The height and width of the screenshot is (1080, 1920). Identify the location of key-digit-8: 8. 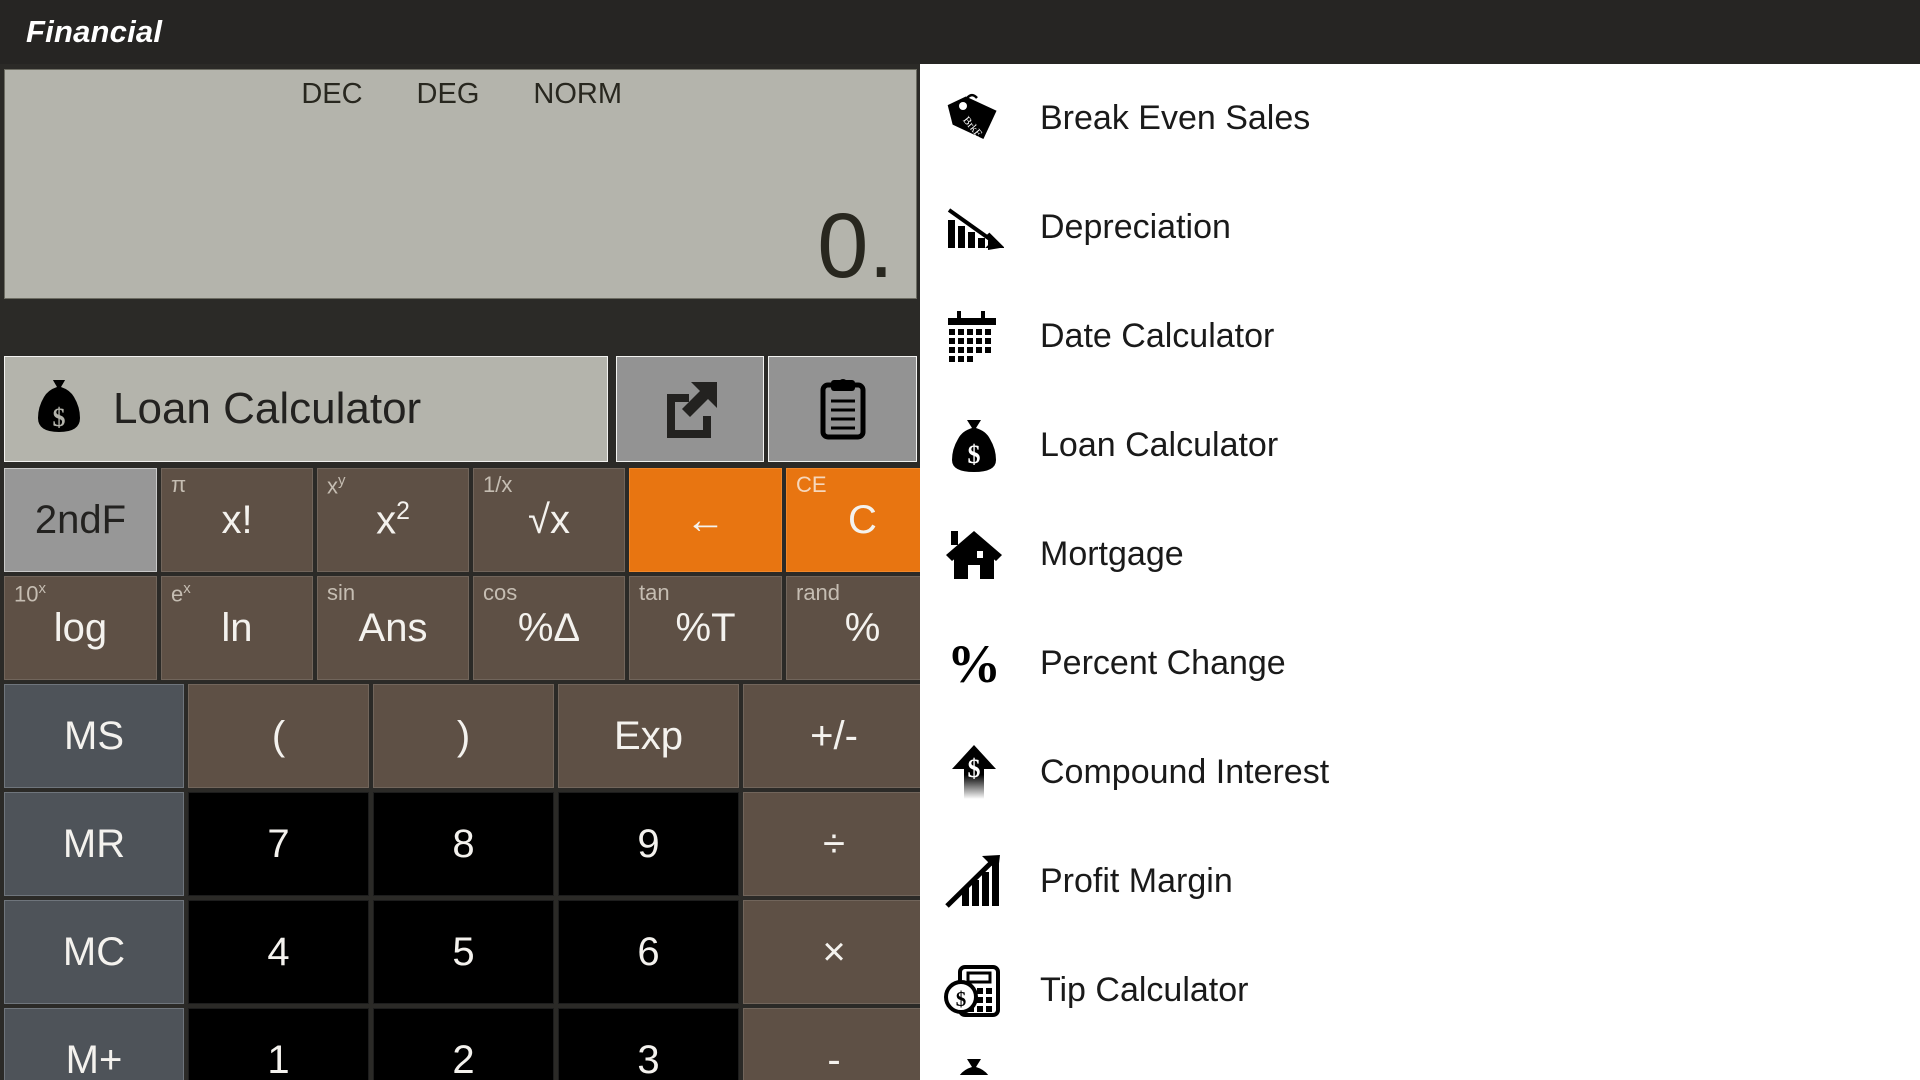
(463, 844).